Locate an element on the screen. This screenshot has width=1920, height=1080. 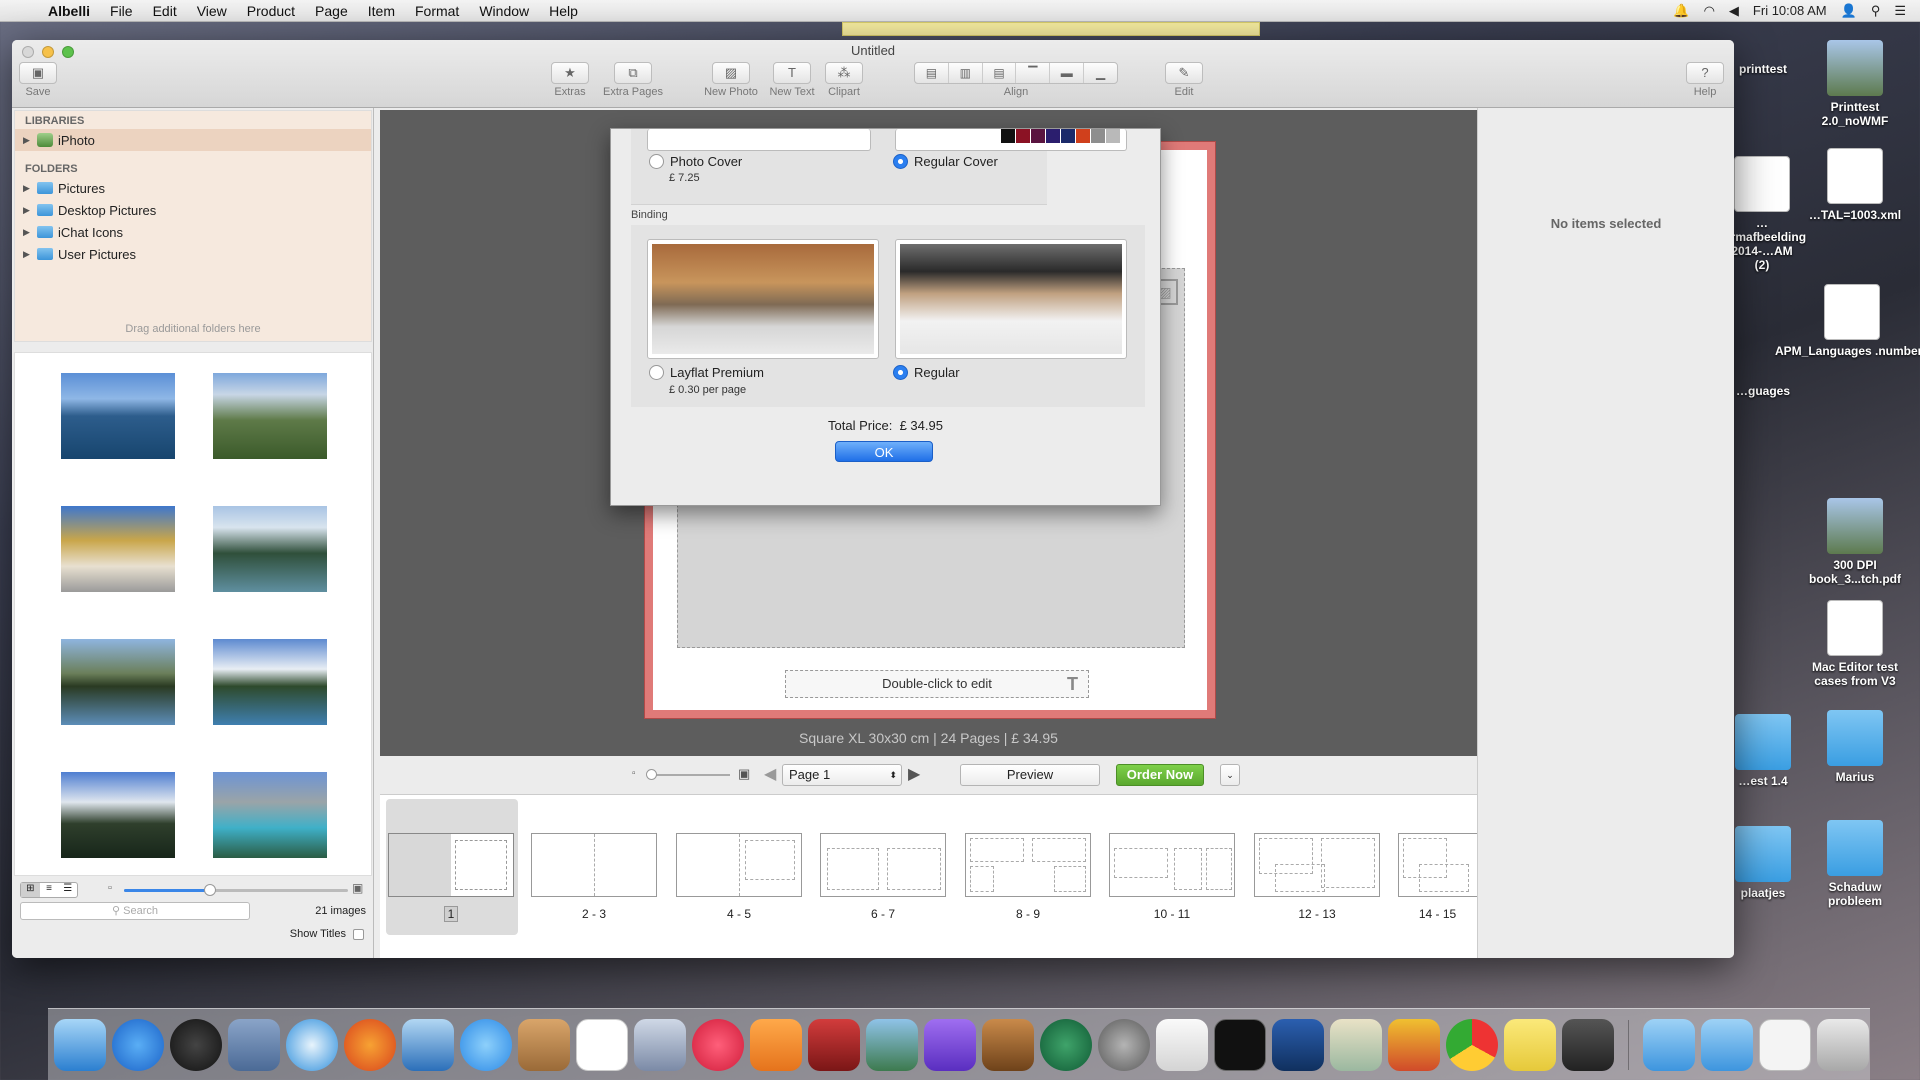
desktop-icon-numbers: APM_Languages .numbers is located at coordinates (1846, 321).